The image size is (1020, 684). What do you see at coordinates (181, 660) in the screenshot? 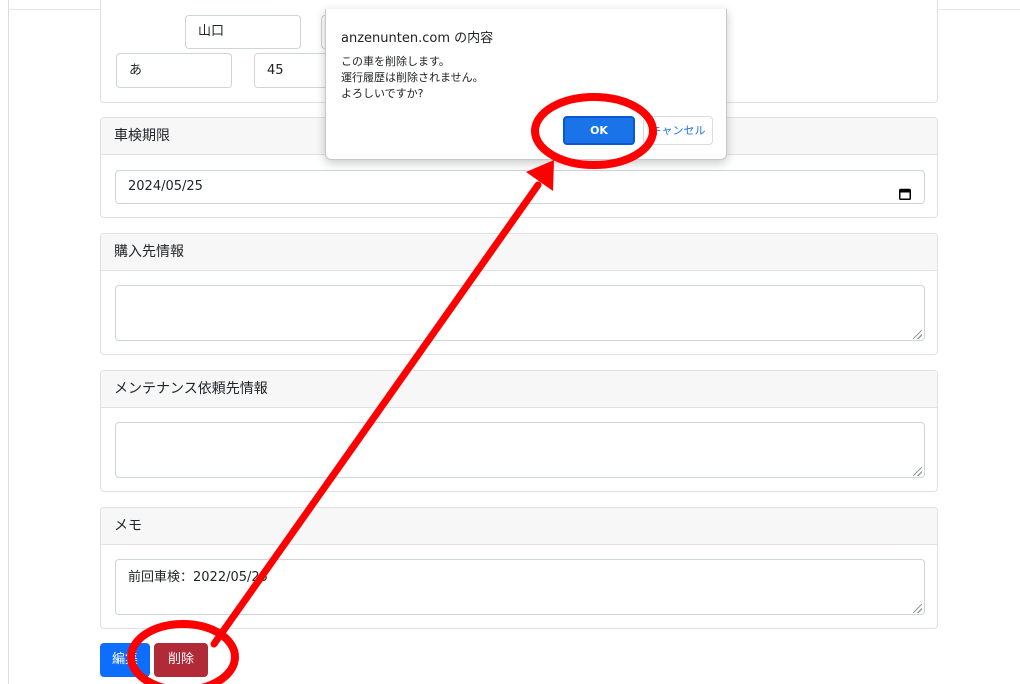
I see `delete-button: 削除` at bounding box center [181, 660].